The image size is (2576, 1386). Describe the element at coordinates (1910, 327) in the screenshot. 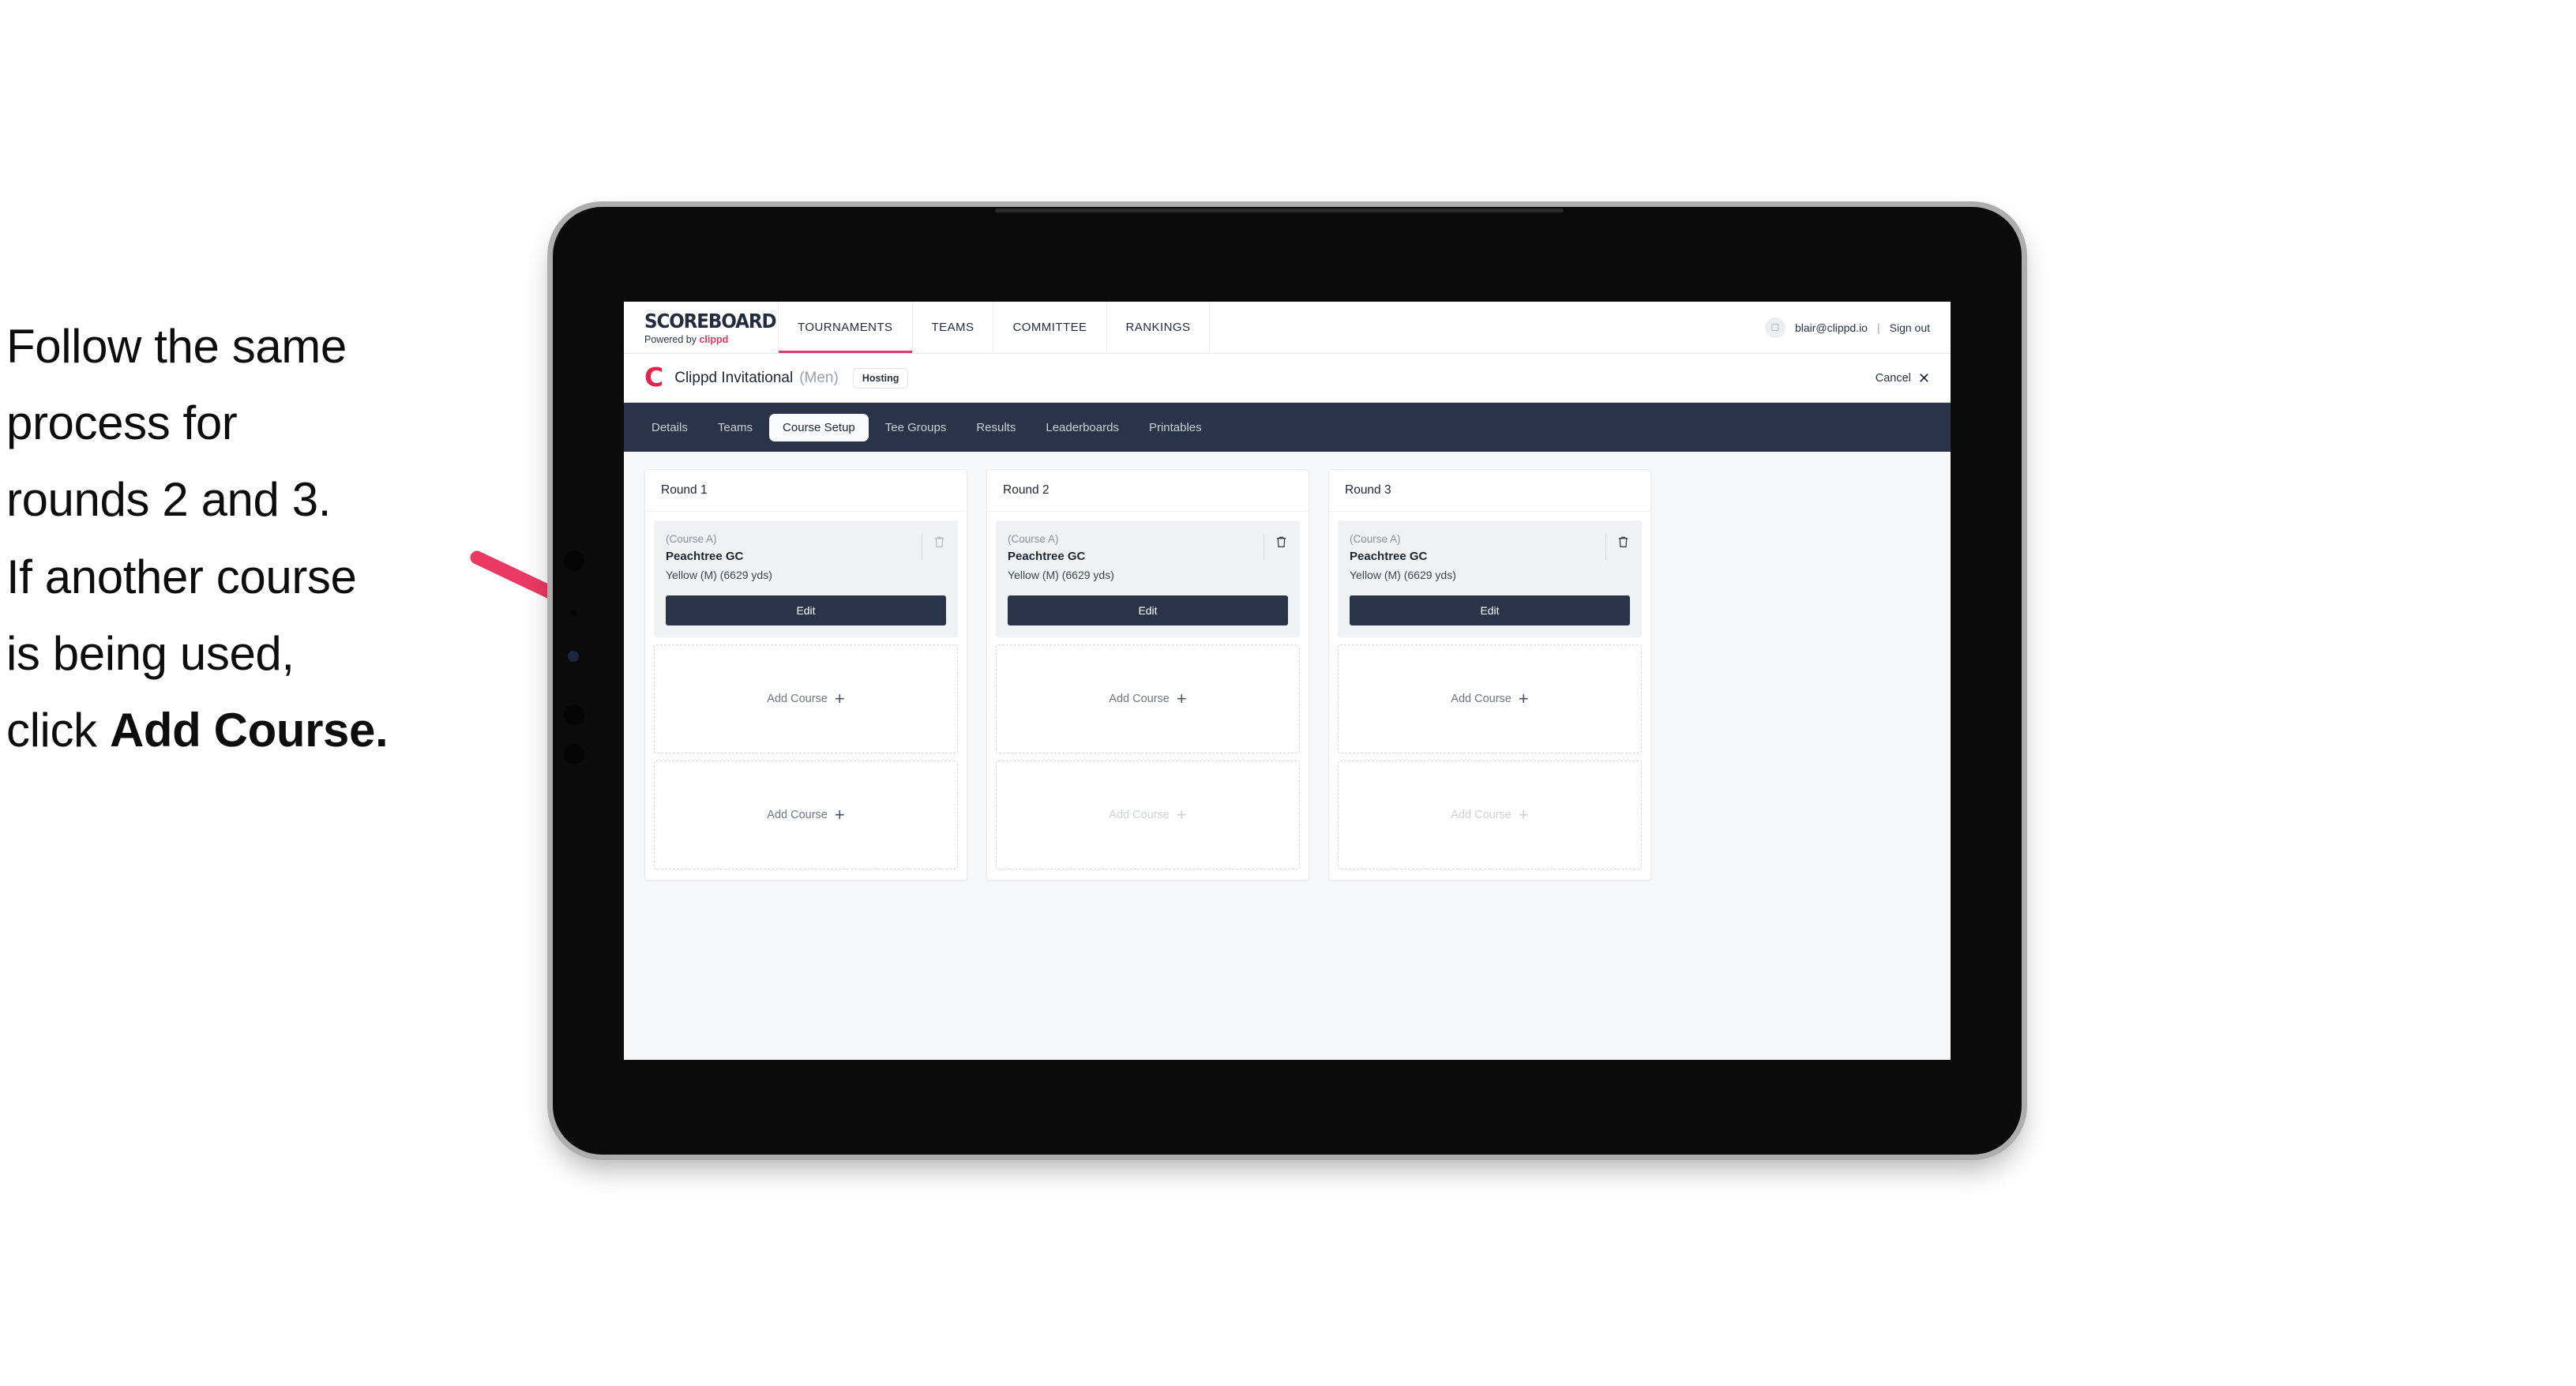

I see `sign-out-link: Sign out` at that location.